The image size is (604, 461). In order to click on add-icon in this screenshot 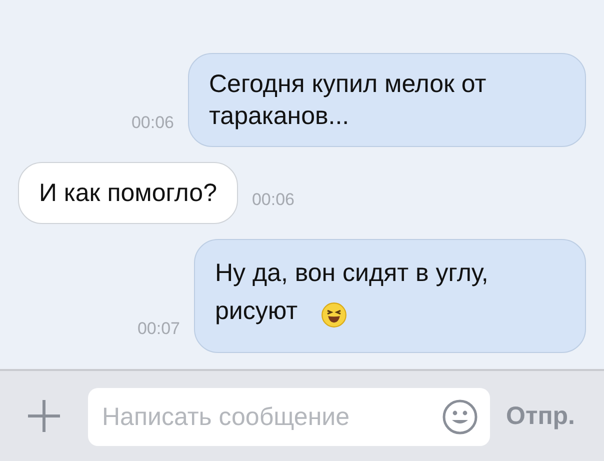, I will do `click(44, 416)`.